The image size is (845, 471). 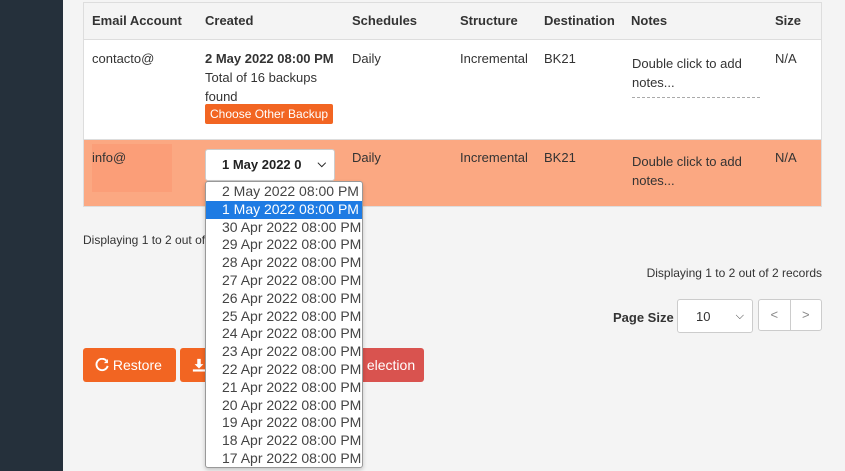 What do you see at coordinates (284, 299) in the screenshot?
I see `dropdown-option: 26 Apr 2022 08:00 PM` at bounding box center [284, 299].